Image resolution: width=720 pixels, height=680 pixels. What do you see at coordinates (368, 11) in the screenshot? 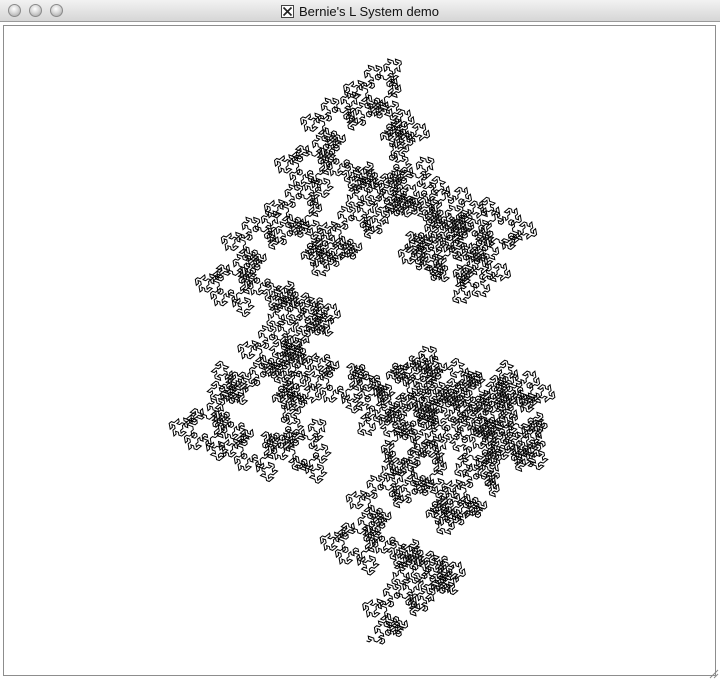
I see `window-title: Bernie's L System demo` at bounding box center [368, 11].